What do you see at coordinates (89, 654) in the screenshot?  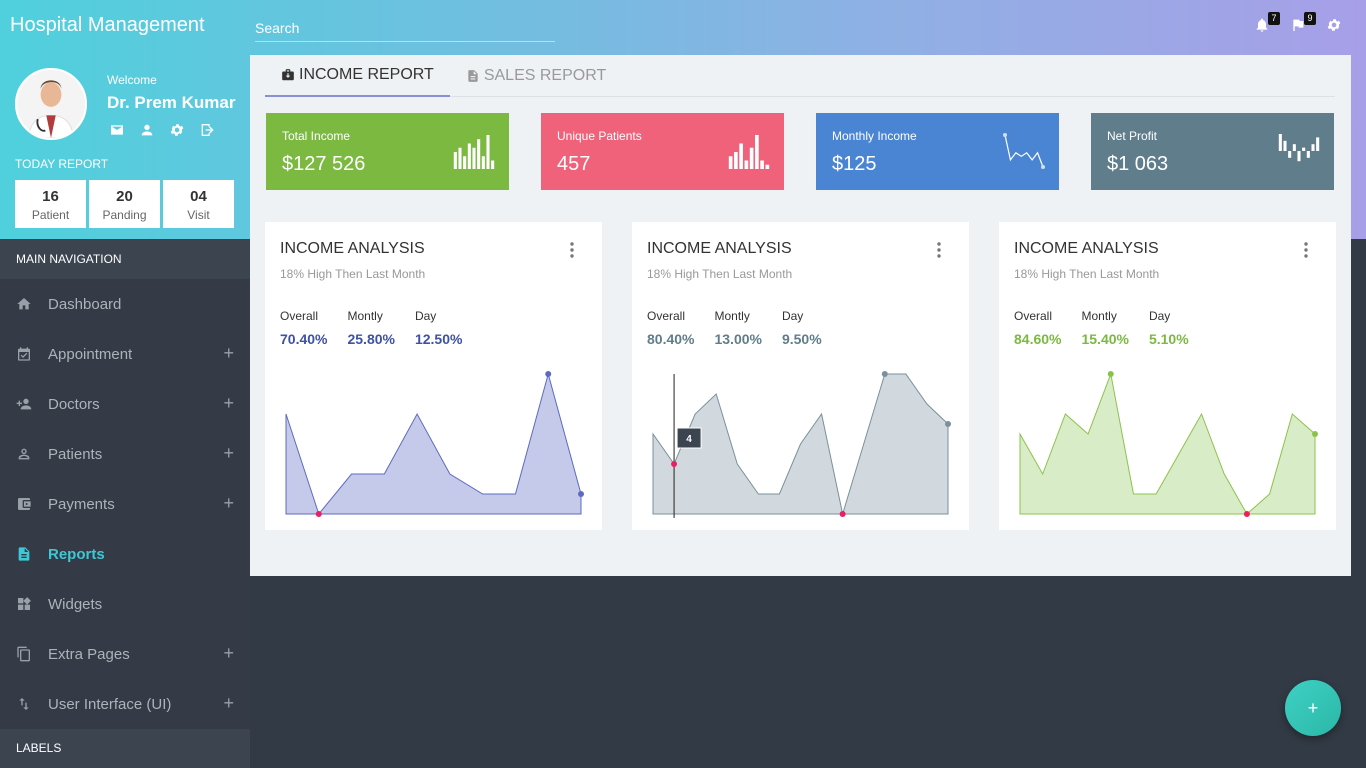 I see `sidebar-item-label: Extra Pages` at bounding box center [89, 654].